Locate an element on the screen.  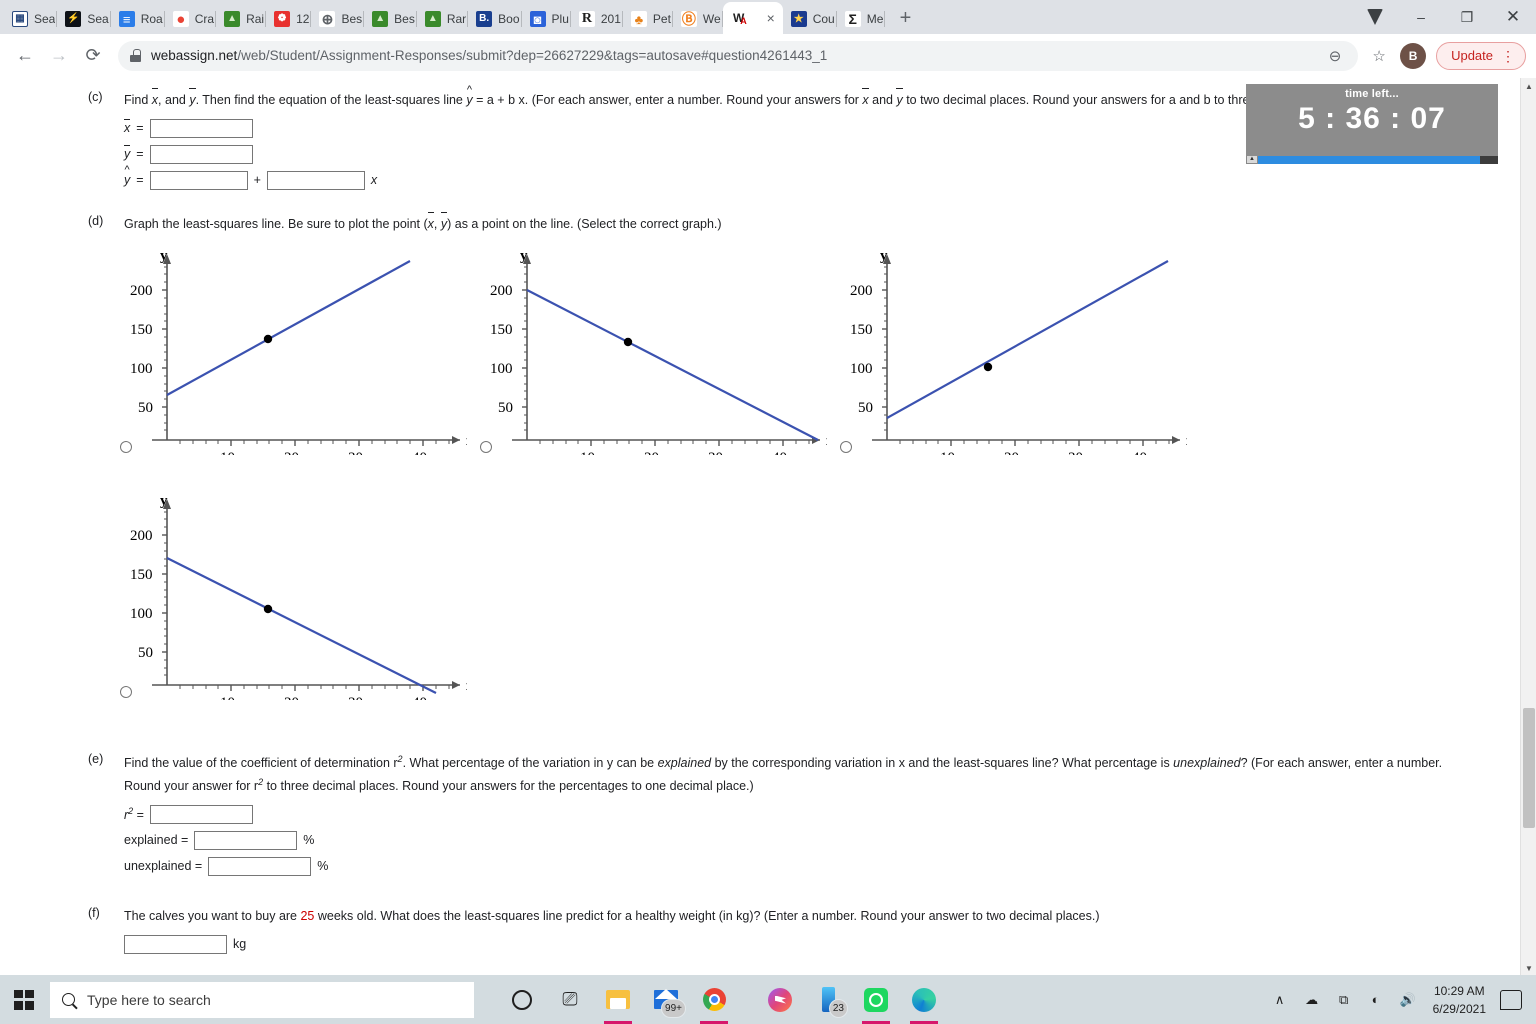
tab-12: ♣ Pet is located at coordinates (648, 19).